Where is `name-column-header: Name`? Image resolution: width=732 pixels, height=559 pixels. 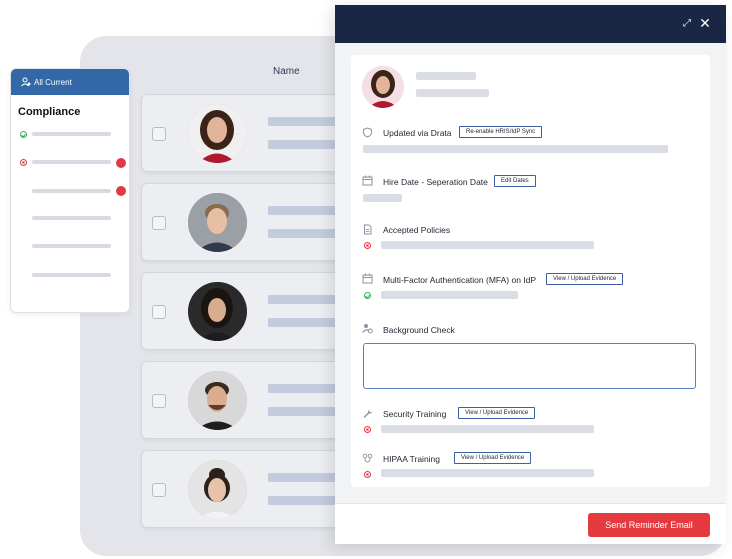
name-column-header: Name is located at coordinates (286, 71).